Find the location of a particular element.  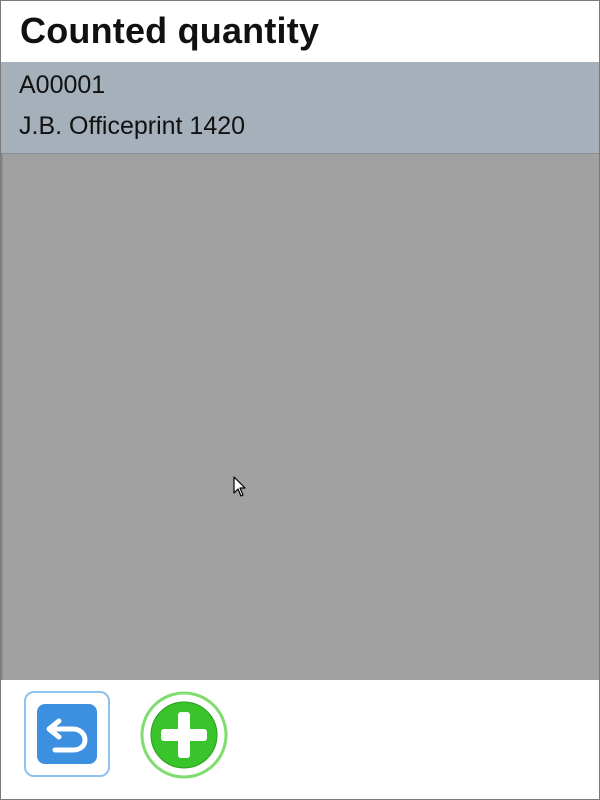

header: Counted quantity is located at coordinates (300, 31).